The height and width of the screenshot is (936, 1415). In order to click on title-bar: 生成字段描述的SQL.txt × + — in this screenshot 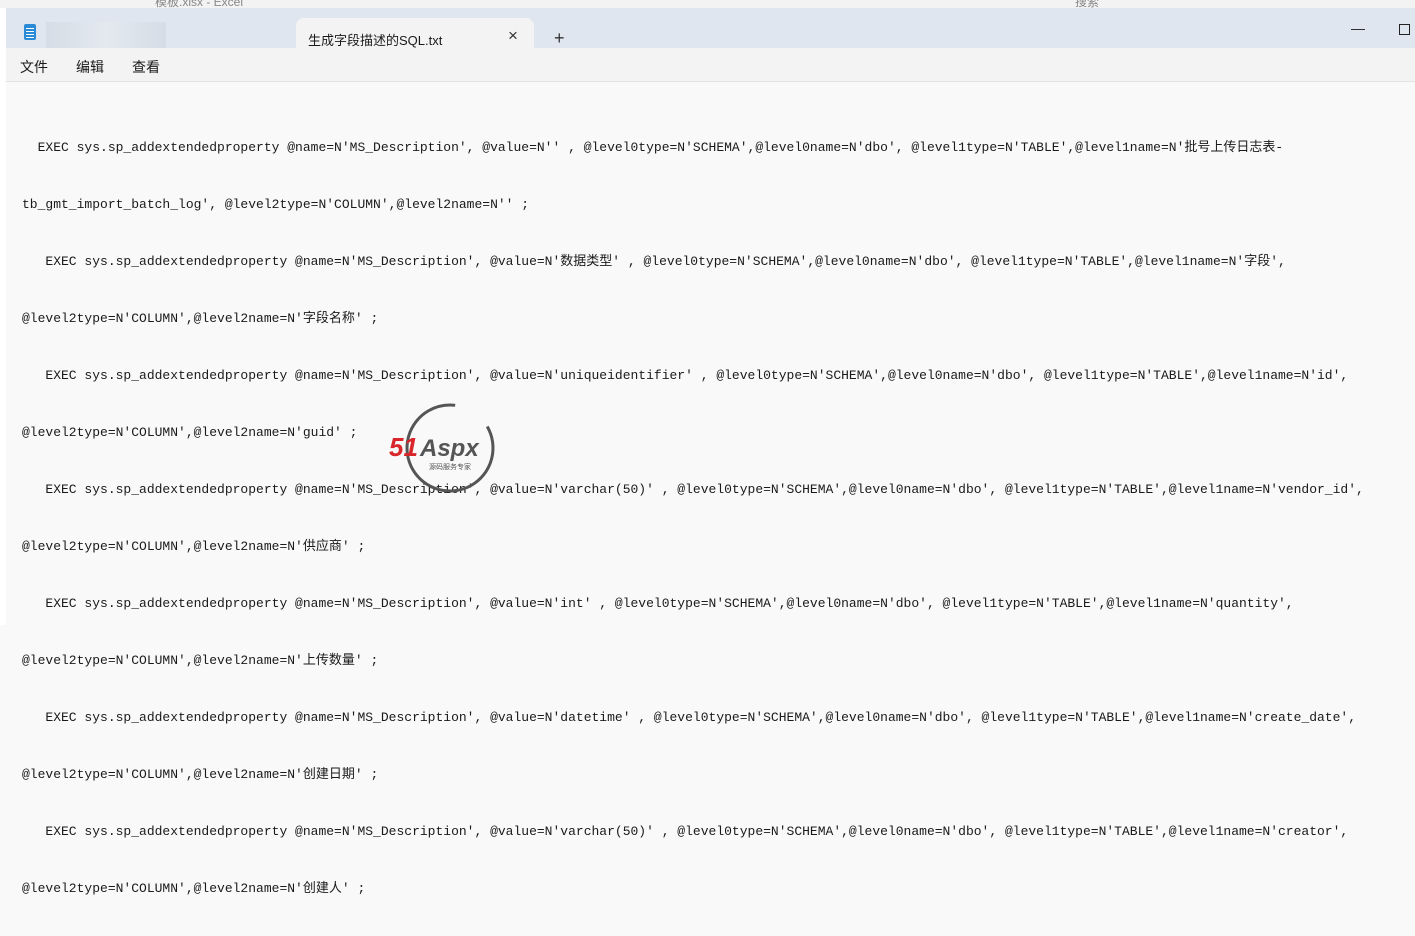, I will do `click(710, 32)`.